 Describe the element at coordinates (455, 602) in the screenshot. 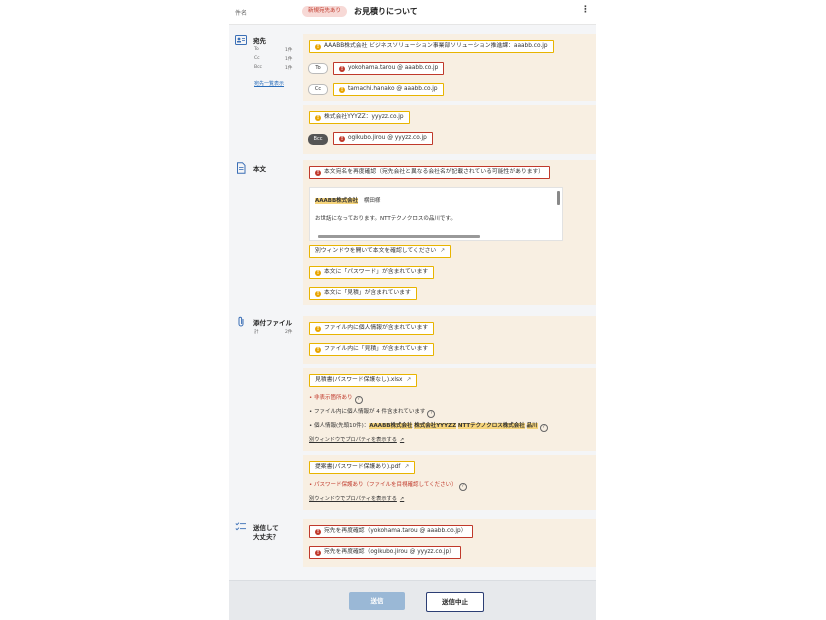

I see `cancel-send-button: 送信中止` at that location.